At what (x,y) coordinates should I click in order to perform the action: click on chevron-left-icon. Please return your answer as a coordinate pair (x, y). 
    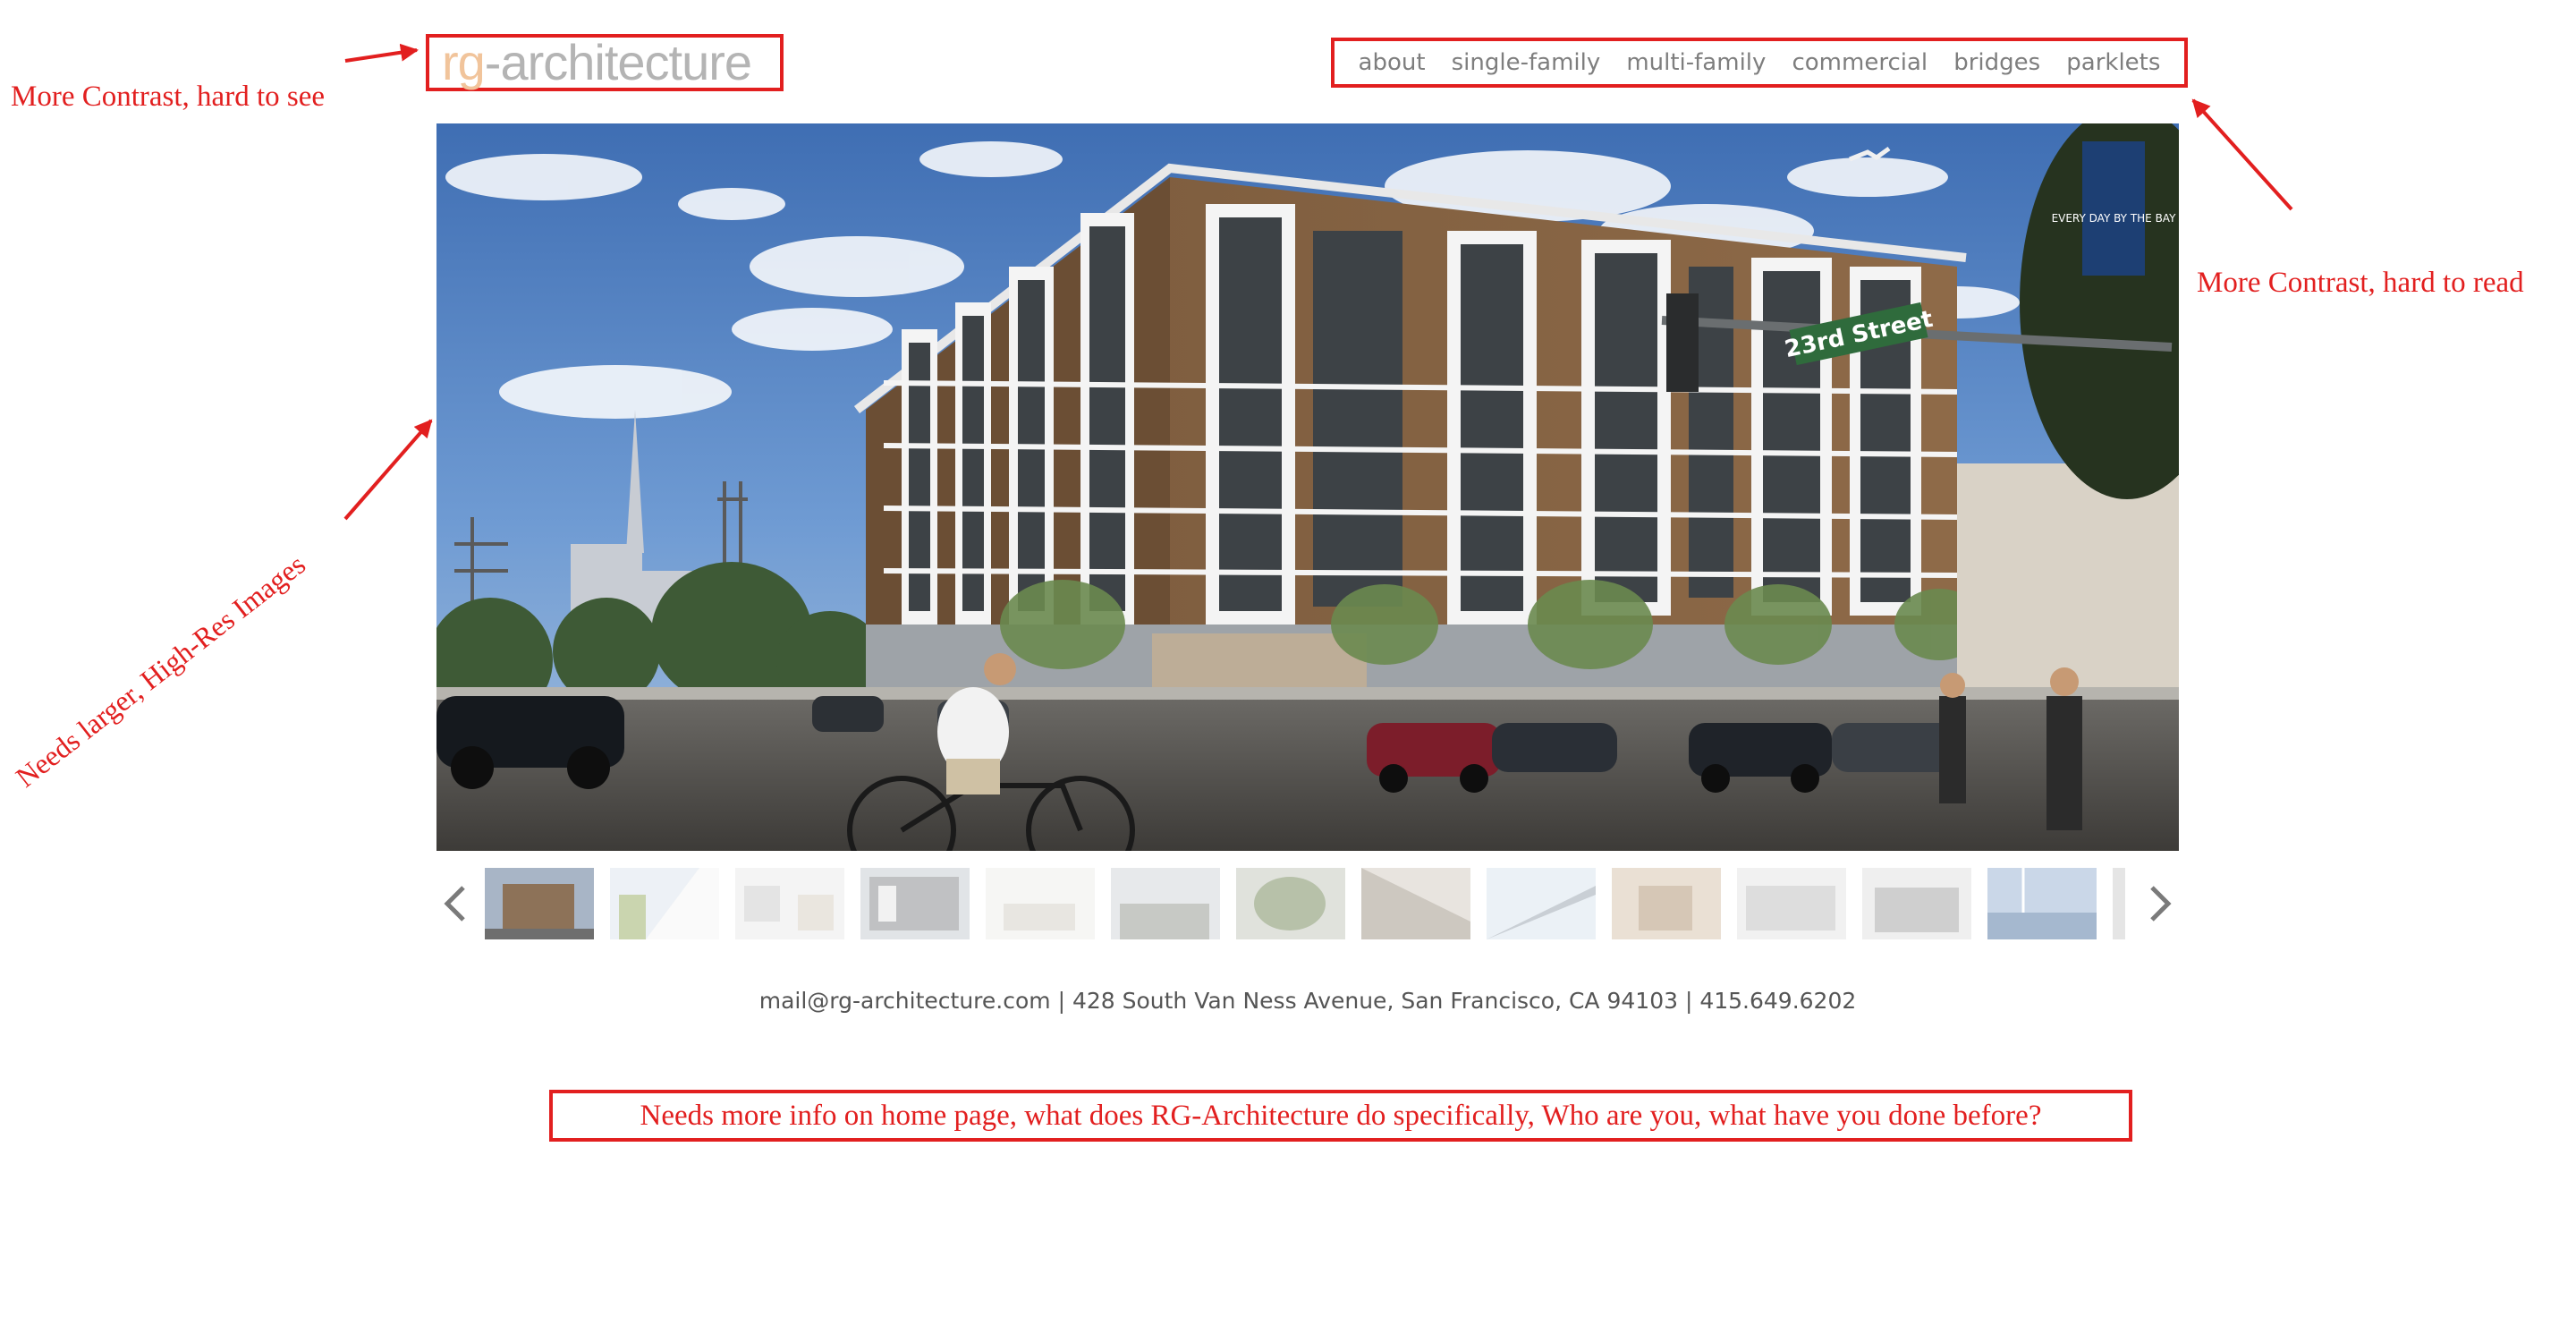
    Looking at the image, I should click on (454, 904).